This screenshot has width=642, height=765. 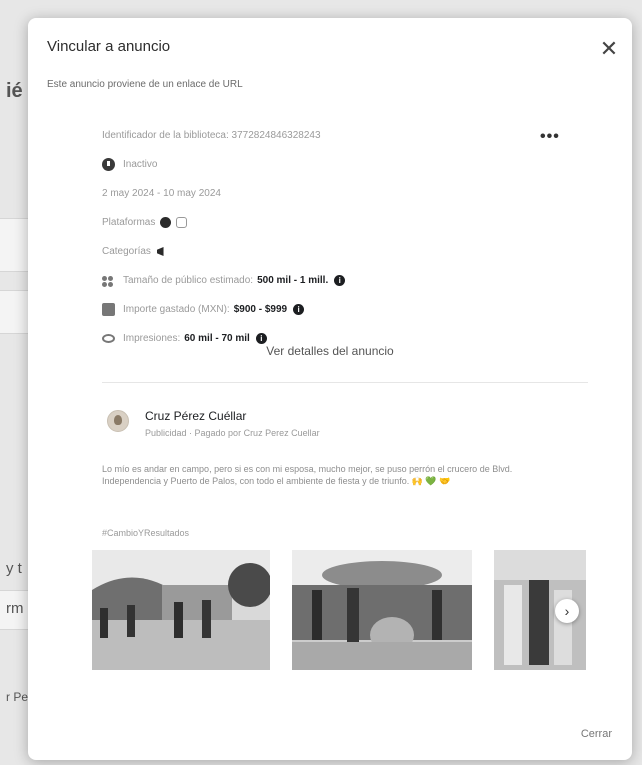 What do you see at coordinates (332, 251) in the screenshot?
I see `categories-row: Categorías` at bounding box center [332, 251].